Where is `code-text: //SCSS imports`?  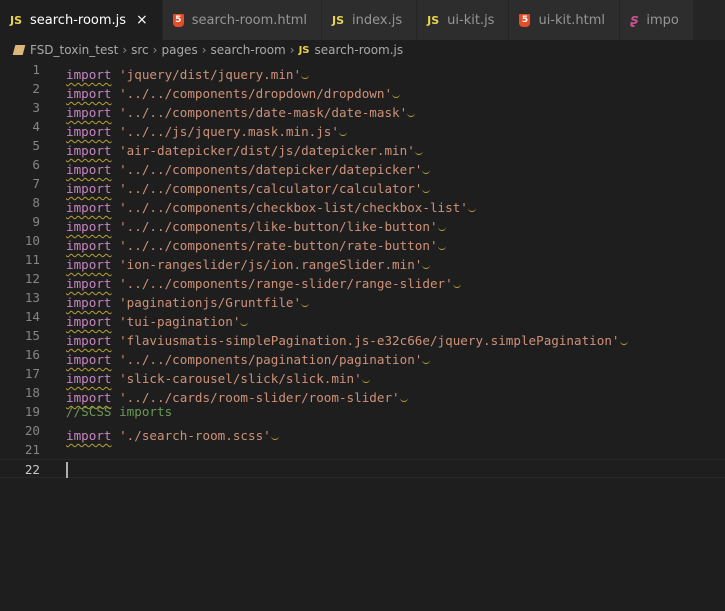 code-text: //SCSS imports is located at coordinates (119, 411).